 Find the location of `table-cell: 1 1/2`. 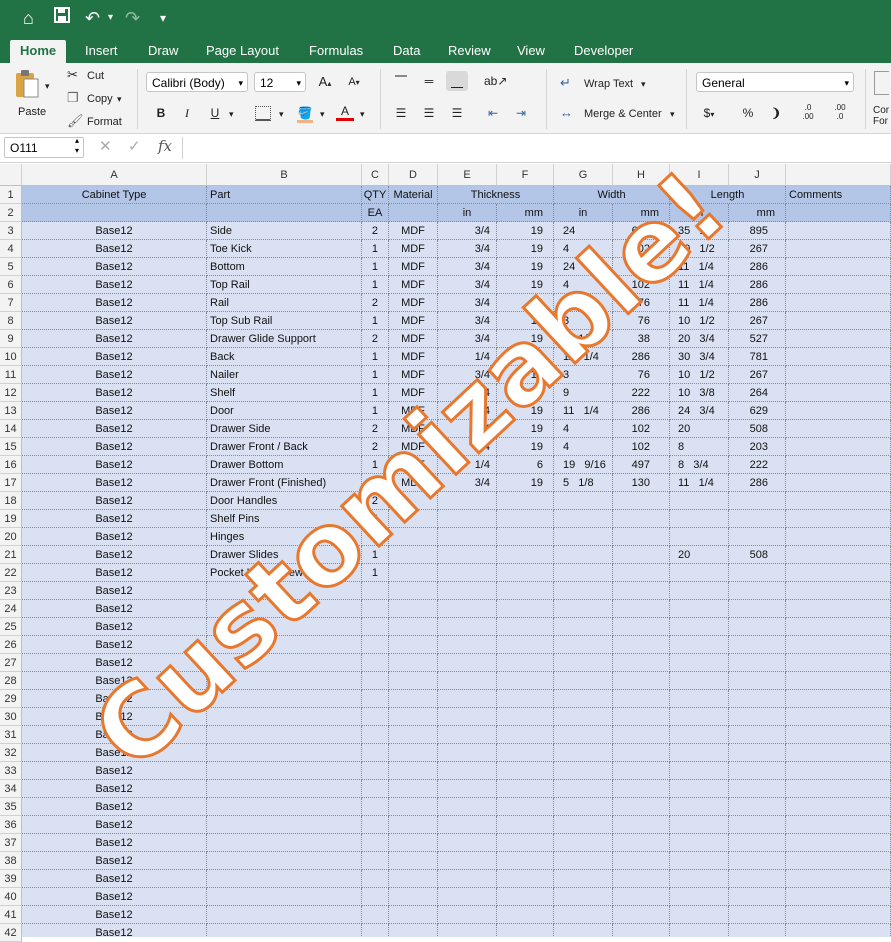

table-cell: 1 1/2 is located at coordinates (583, 339).